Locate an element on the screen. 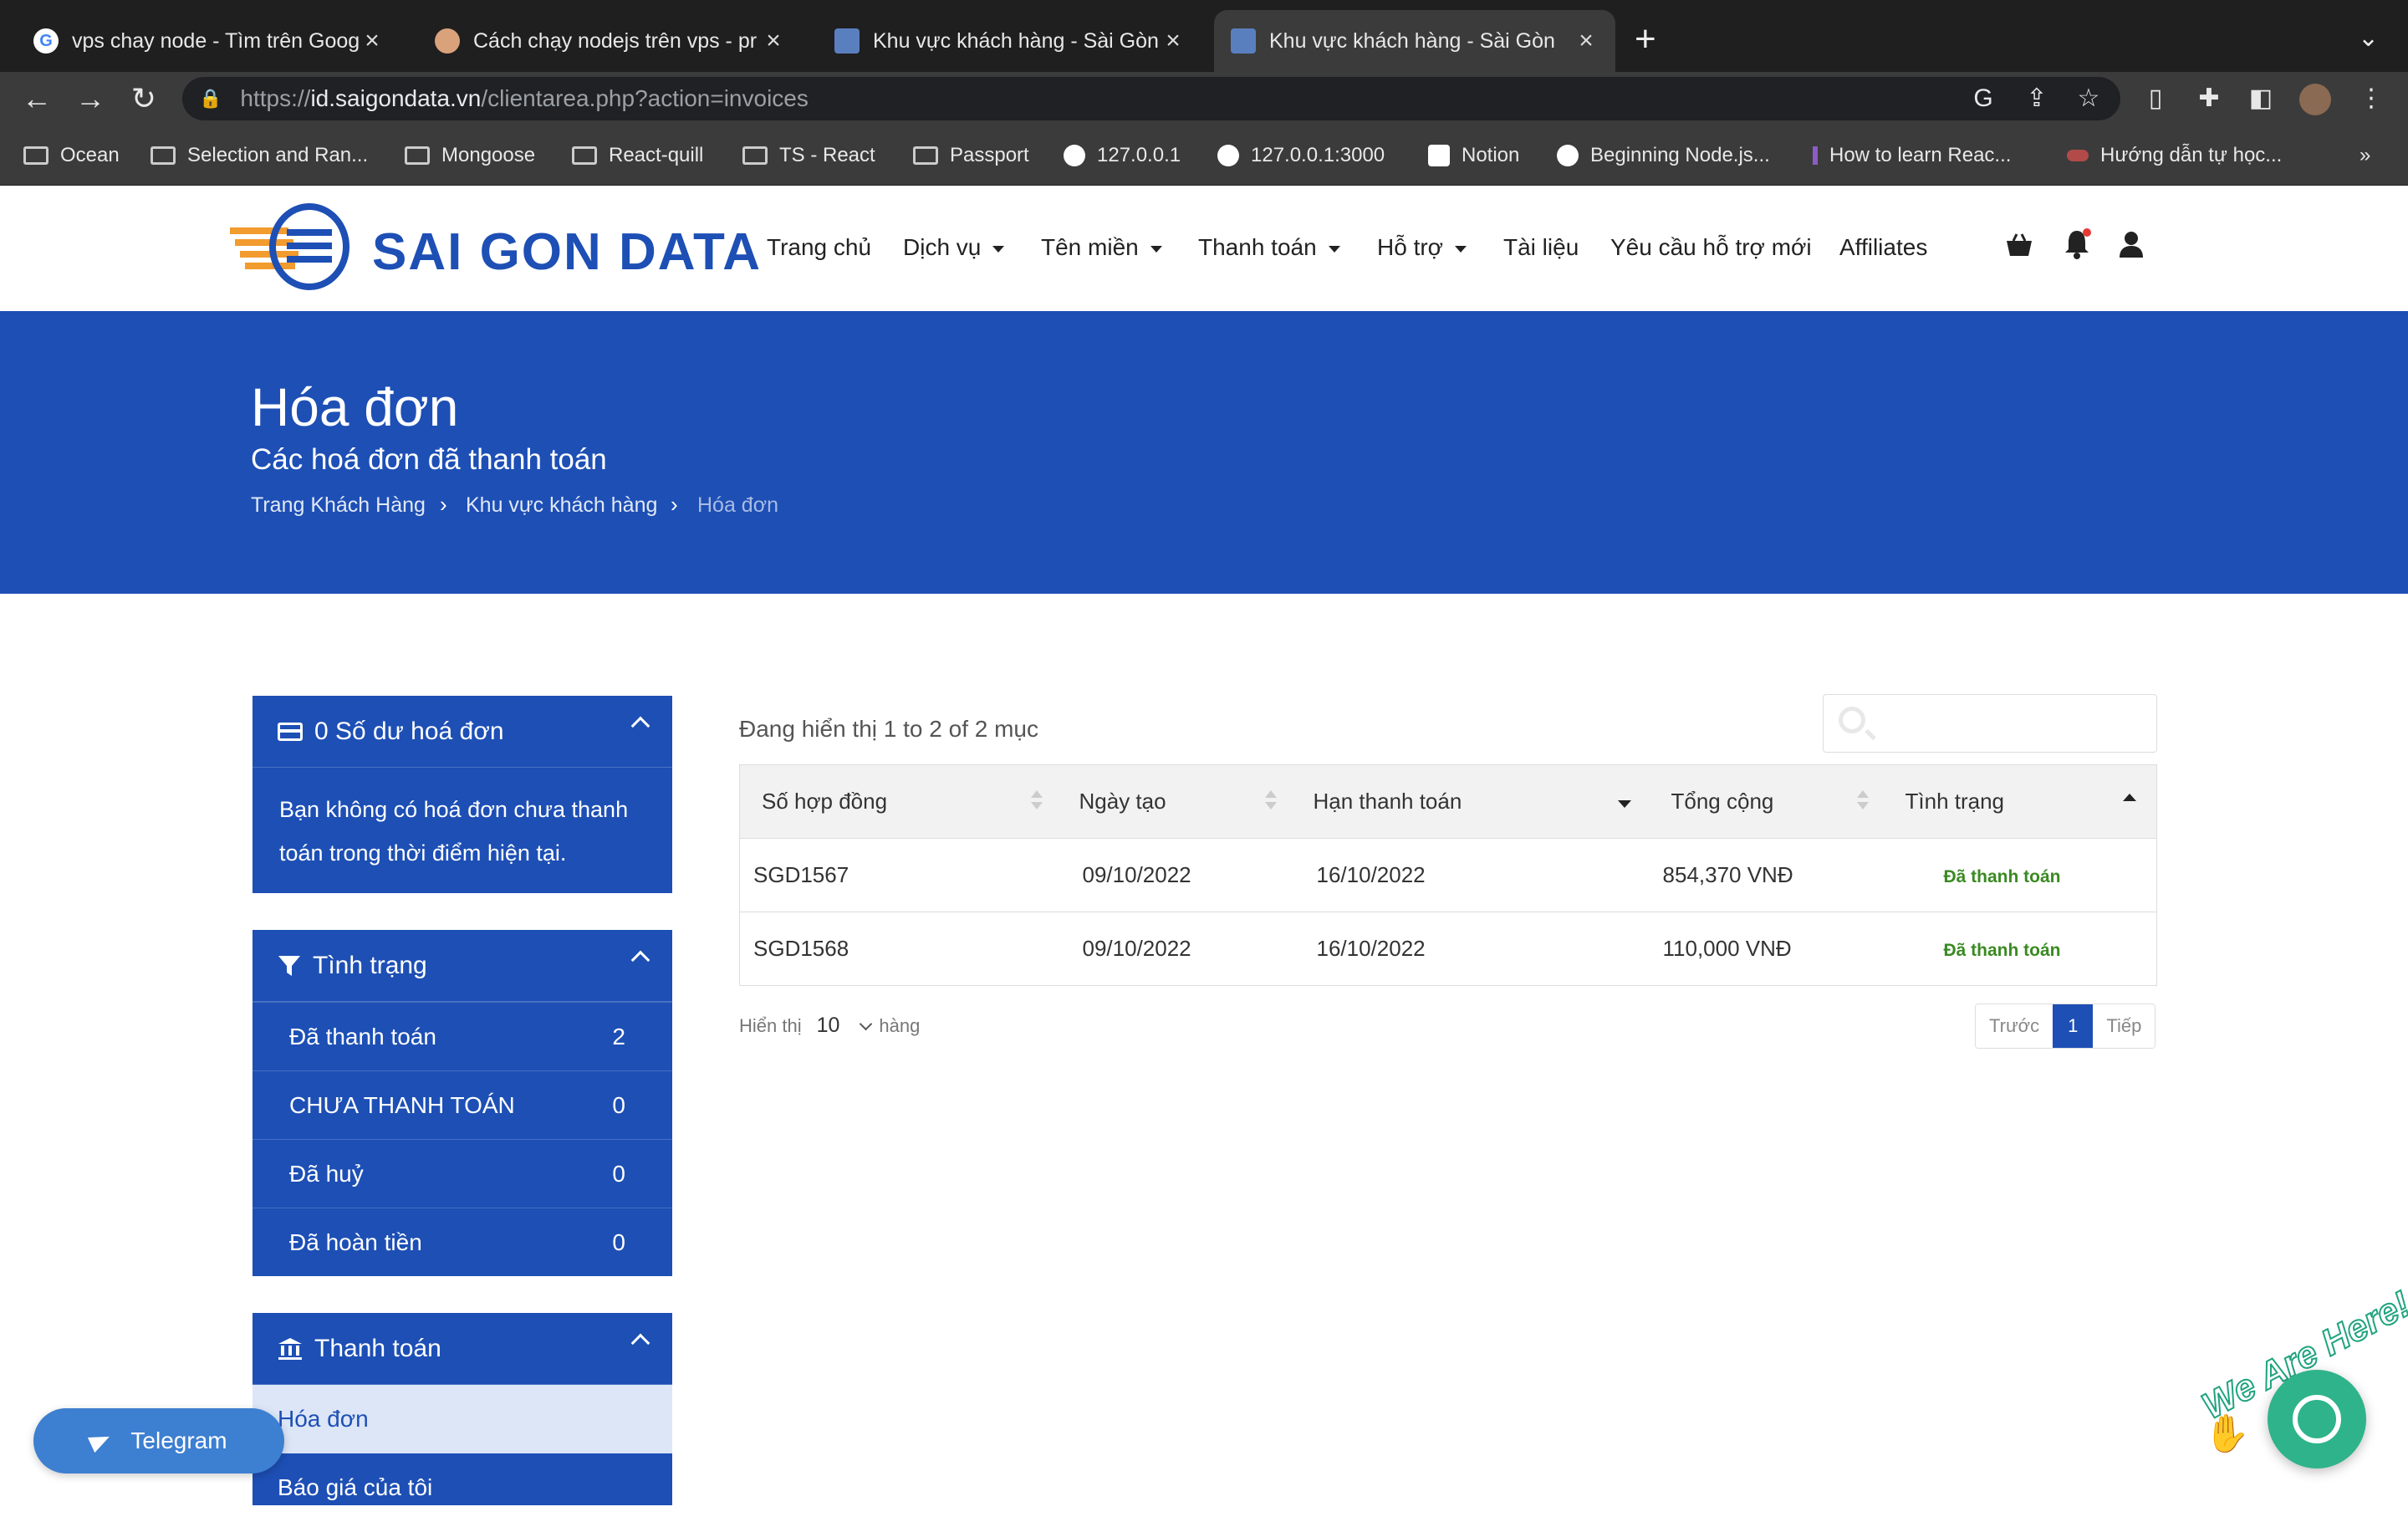 This screenshot has height=1522, width=2408. page-length-selector: Hiển thị 10 hàng is located at coordinates (830, 1026).